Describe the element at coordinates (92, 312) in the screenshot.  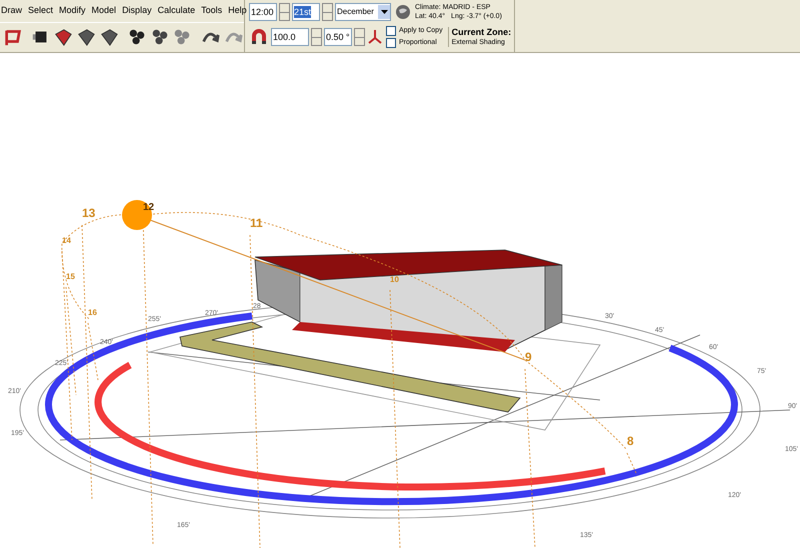
I see `hour-label: 16` at that location.